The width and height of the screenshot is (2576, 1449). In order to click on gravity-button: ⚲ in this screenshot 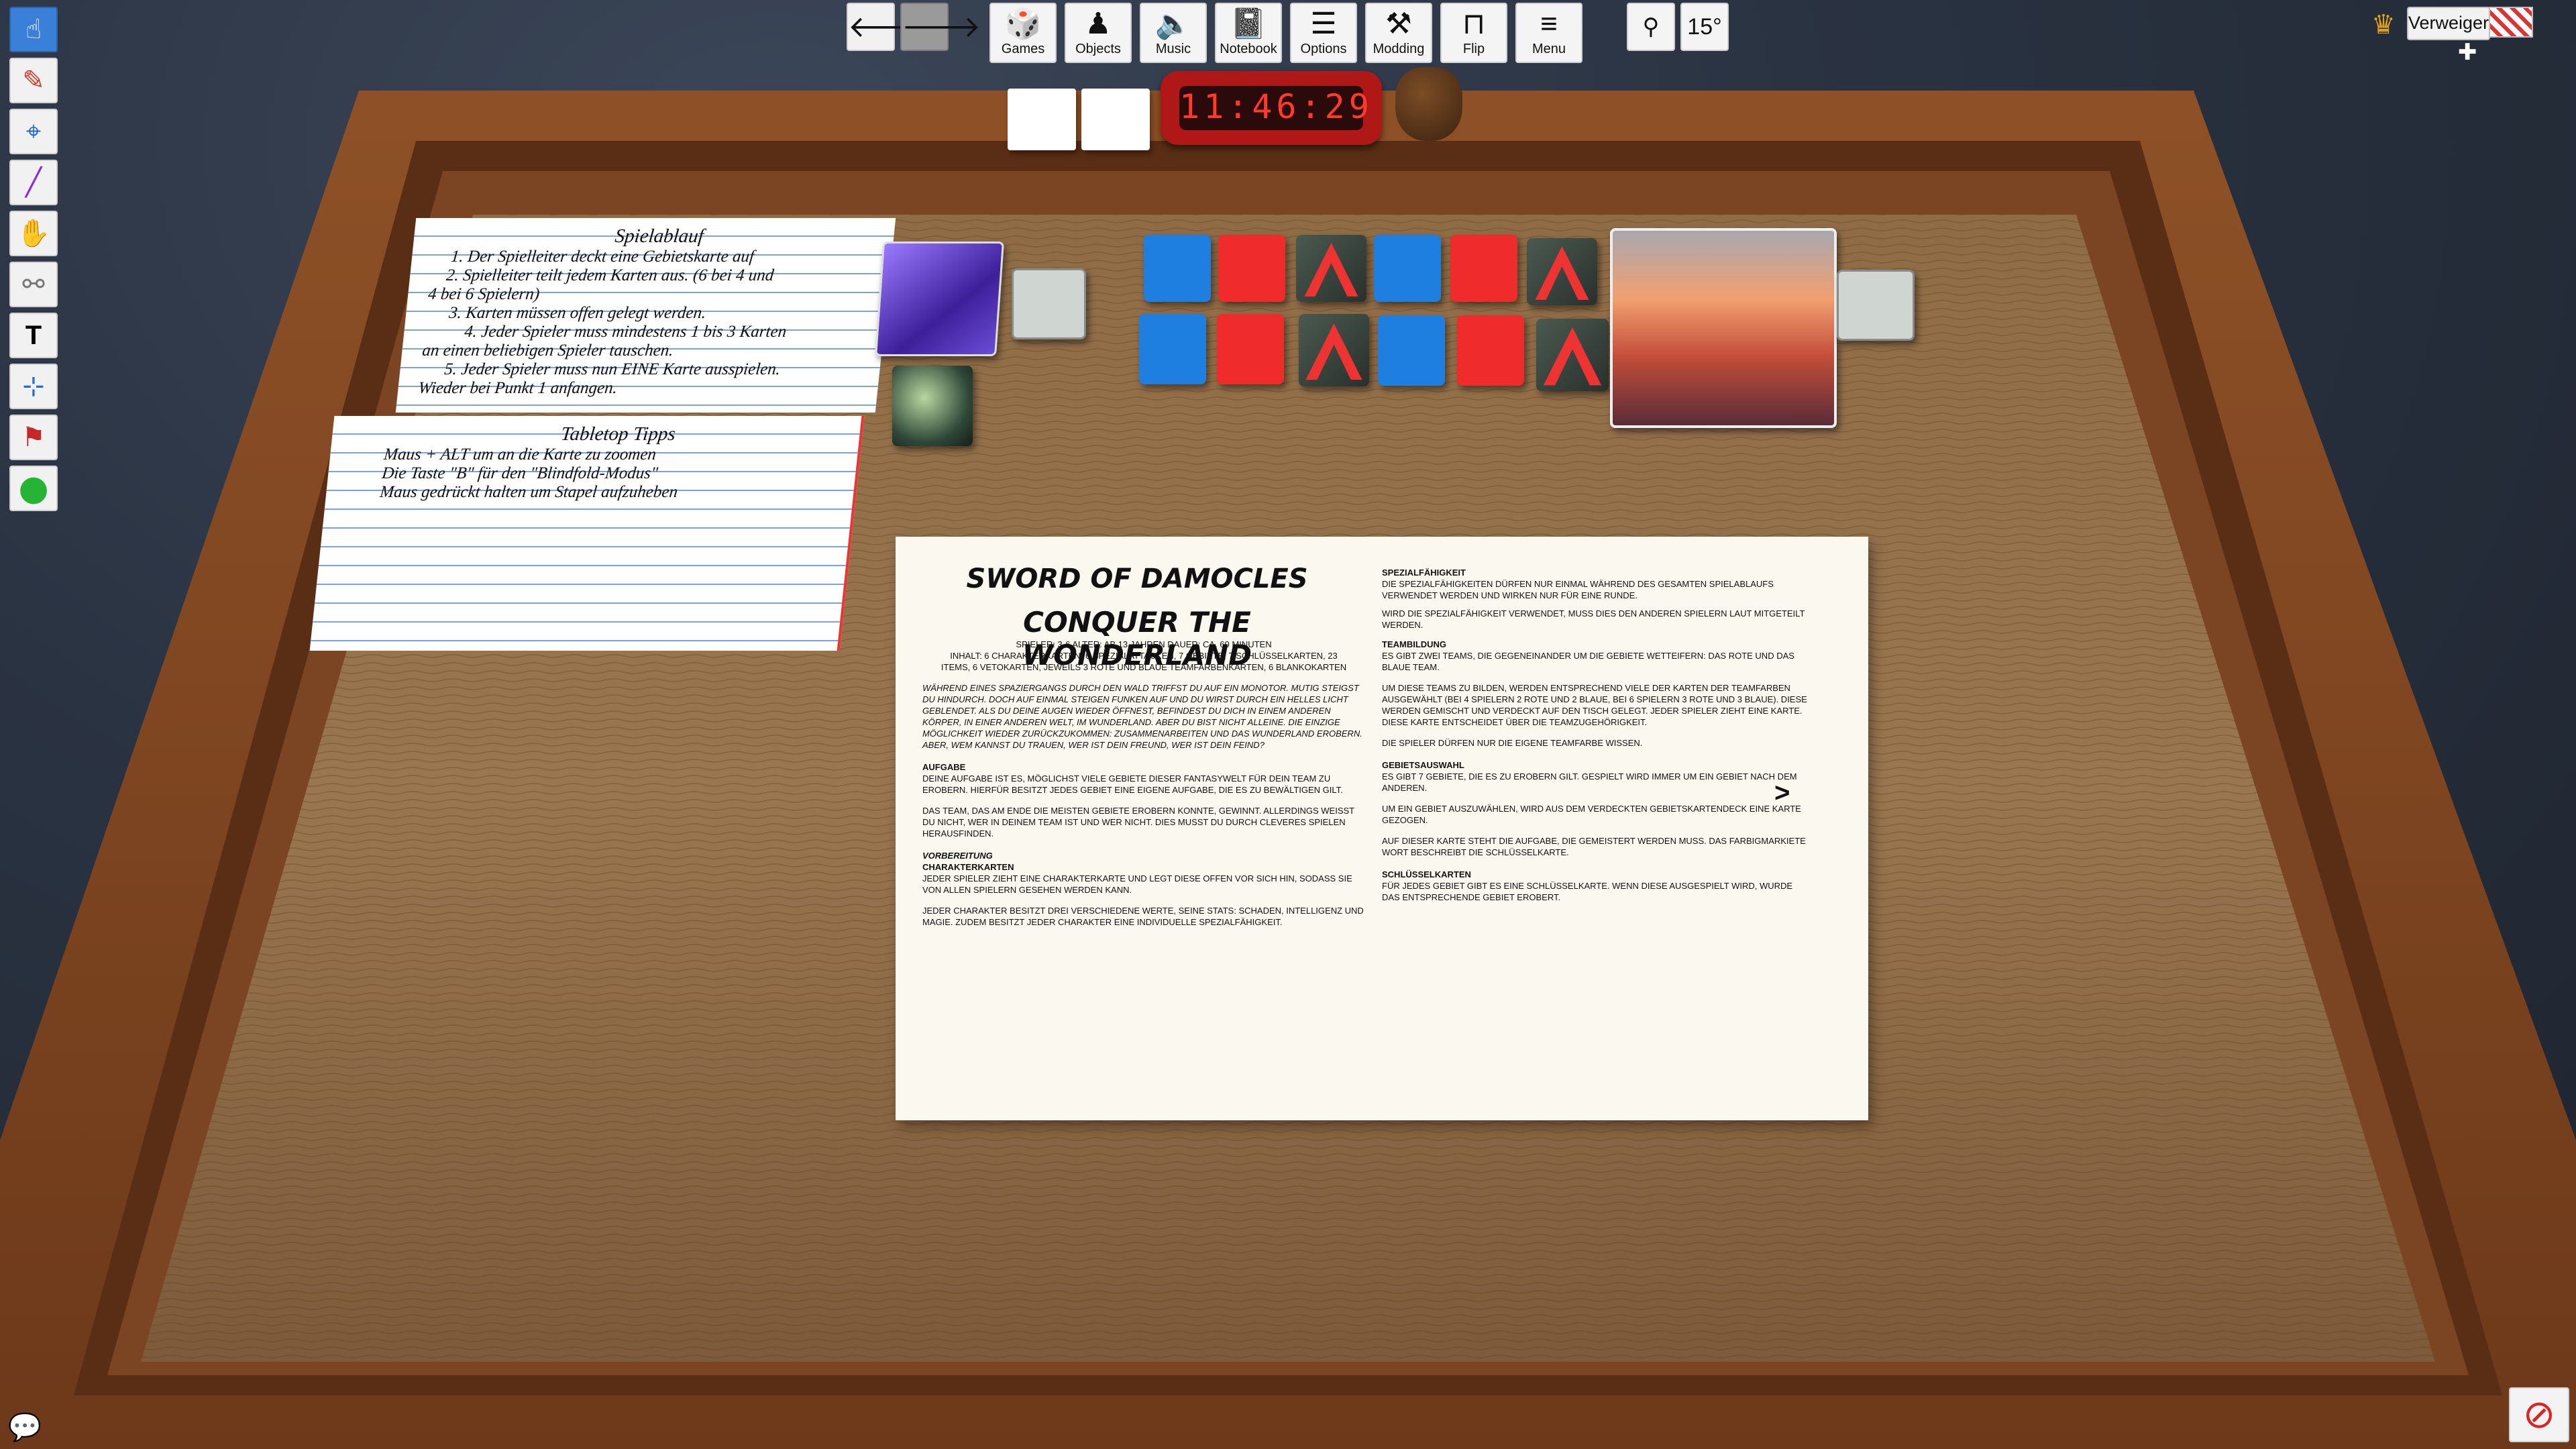, I will do `click(1651, 27)`.